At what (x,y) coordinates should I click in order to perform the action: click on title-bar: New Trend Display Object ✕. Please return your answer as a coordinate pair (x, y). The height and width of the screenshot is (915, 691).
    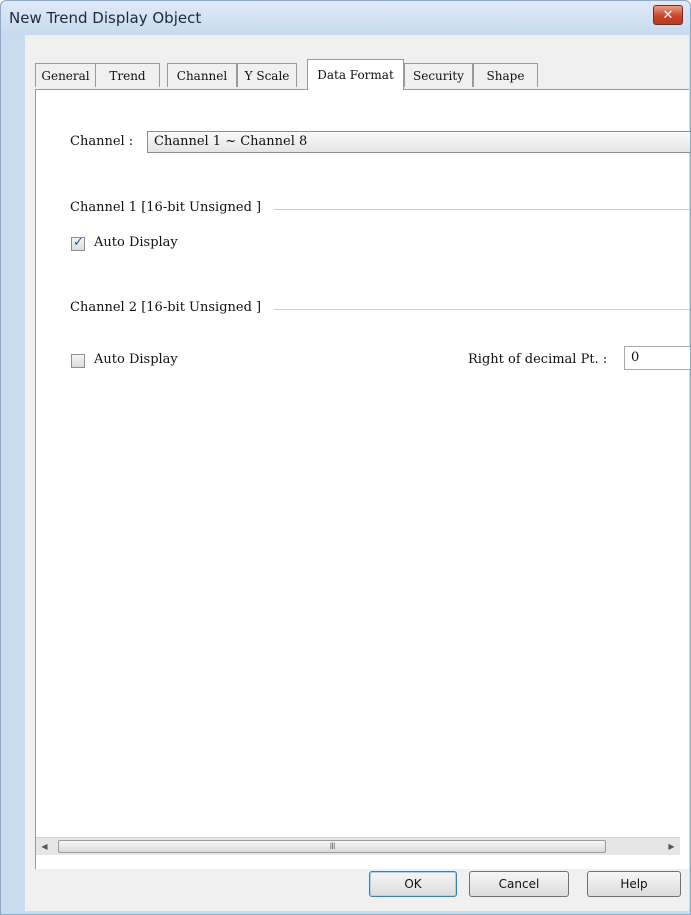
    Looking at the image, I should click on (345, 18).